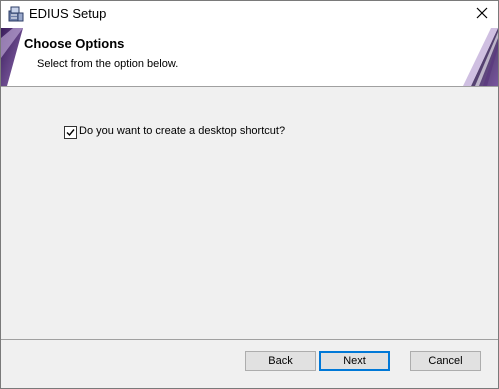 This screenshot has width=499, height=389. Describe the element at coordinates (16, 14) in the screenshot. I see `installer-icon` at that location.